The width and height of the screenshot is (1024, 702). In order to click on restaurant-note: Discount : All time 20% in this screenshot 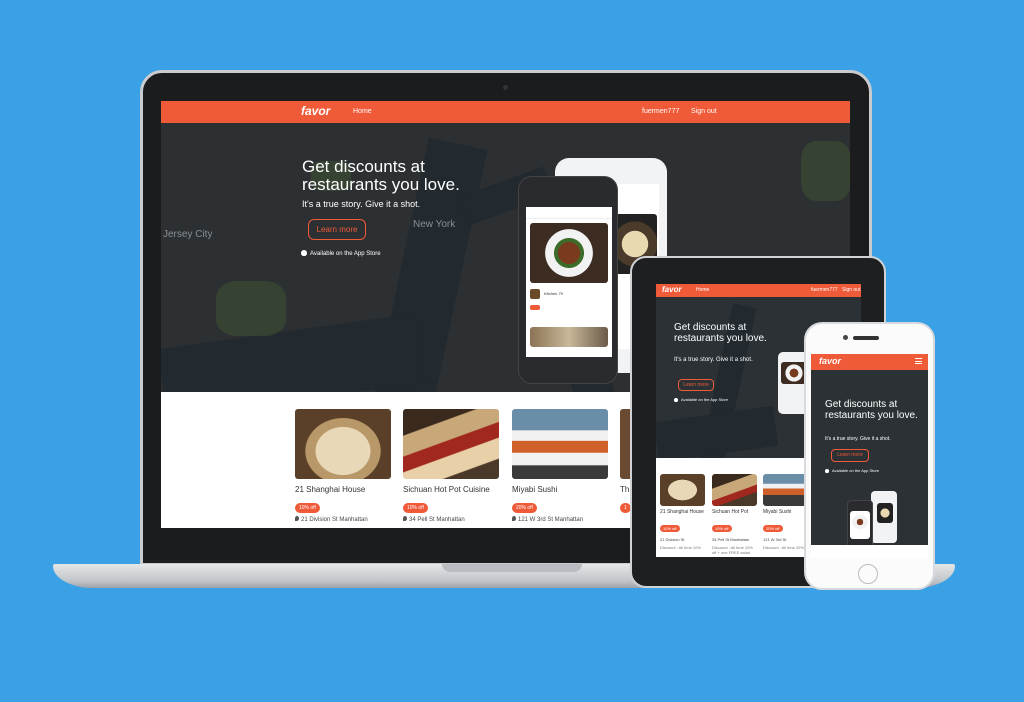, I will do `click(783, 547)`.